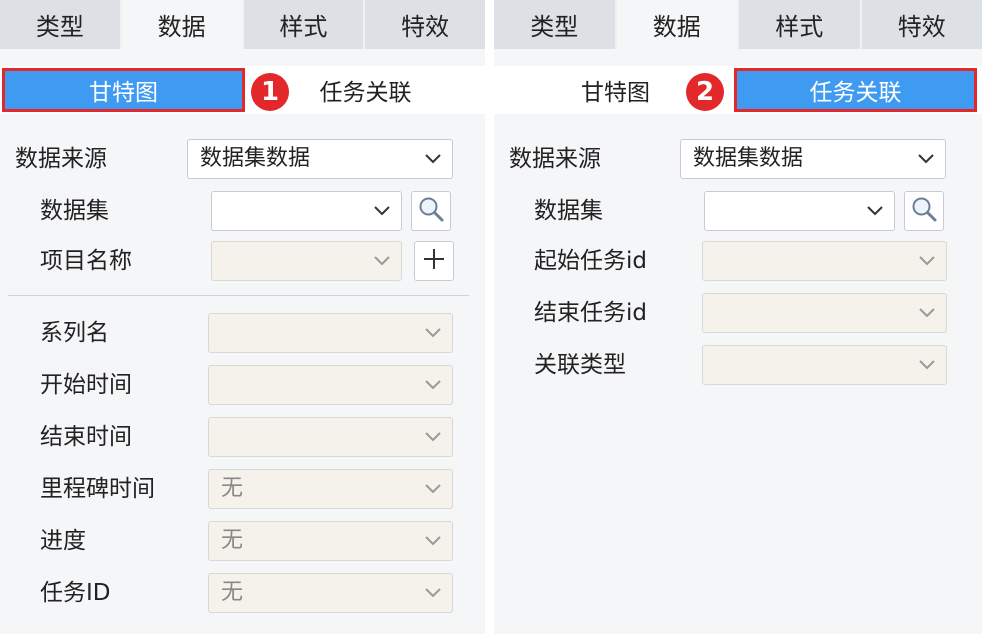  Describe the element at coordinates (74, 333) in the screenshot. I see `series-label: 系列名` at that location.